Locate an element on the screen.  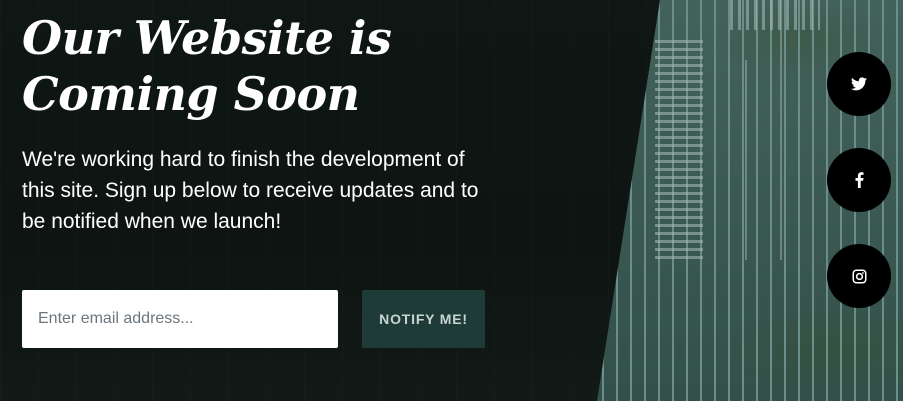
title-line-2: Coming Soon is located at coordinates (191, 94).